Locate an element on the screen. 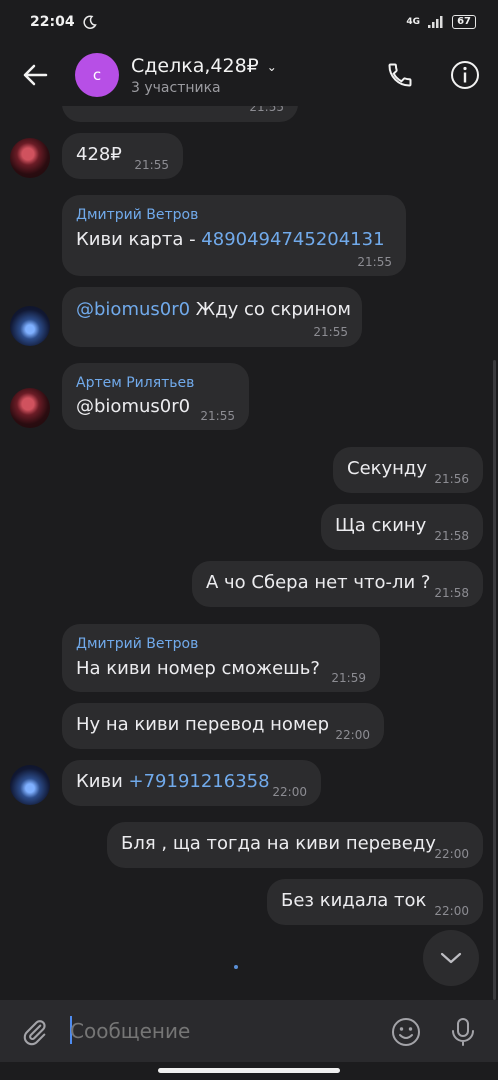 This screenshot has height=1080, width=498. back-arrow-icon is located at coordinates (35, 75).